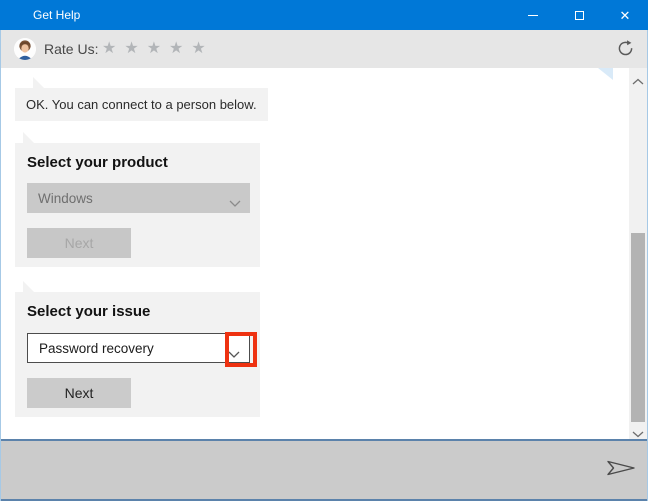  I want to click on scroll-down-button, so click(638, 431).